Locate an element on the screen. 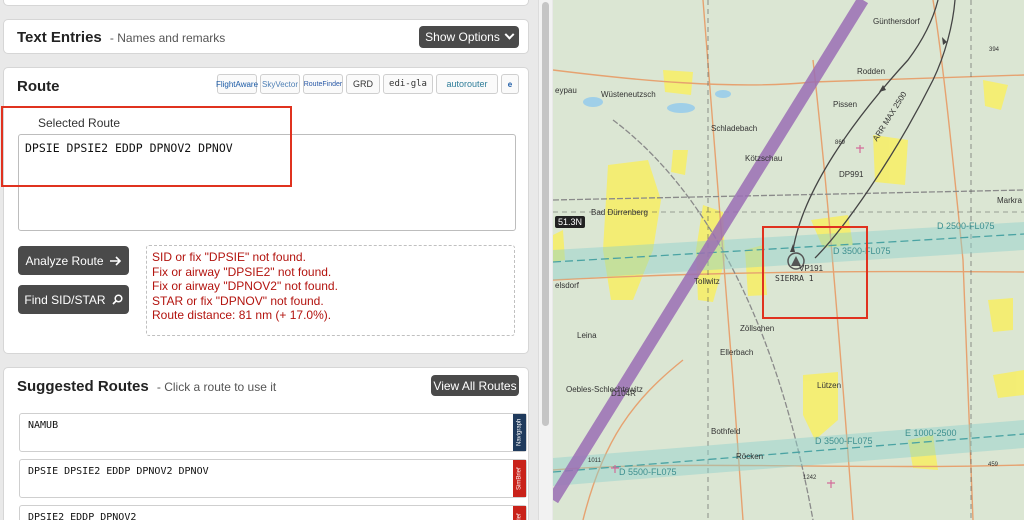 The image size is (1024, 520). suggested-route-text: NAMUB is located at coordinates (43, 425).